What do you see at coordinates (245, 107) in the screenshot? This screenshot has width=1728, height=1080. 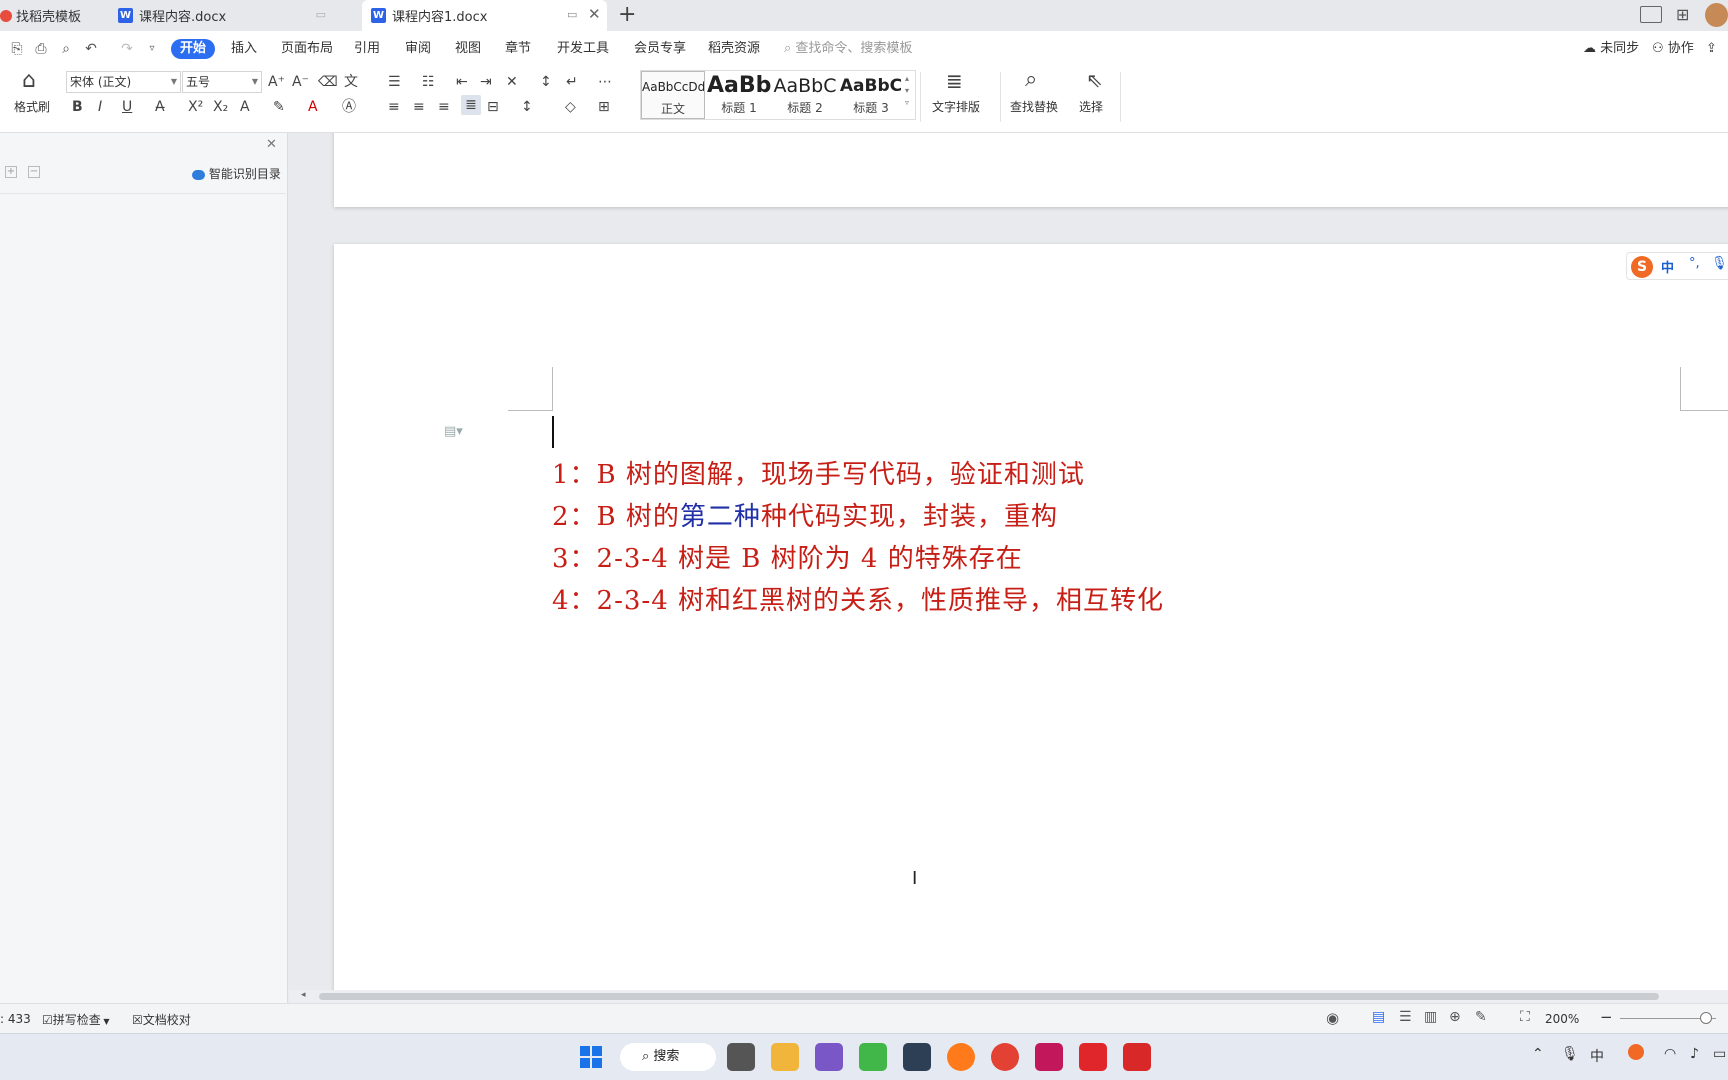 I see `text-effect-icon: A` at bounding box center [245, 107].